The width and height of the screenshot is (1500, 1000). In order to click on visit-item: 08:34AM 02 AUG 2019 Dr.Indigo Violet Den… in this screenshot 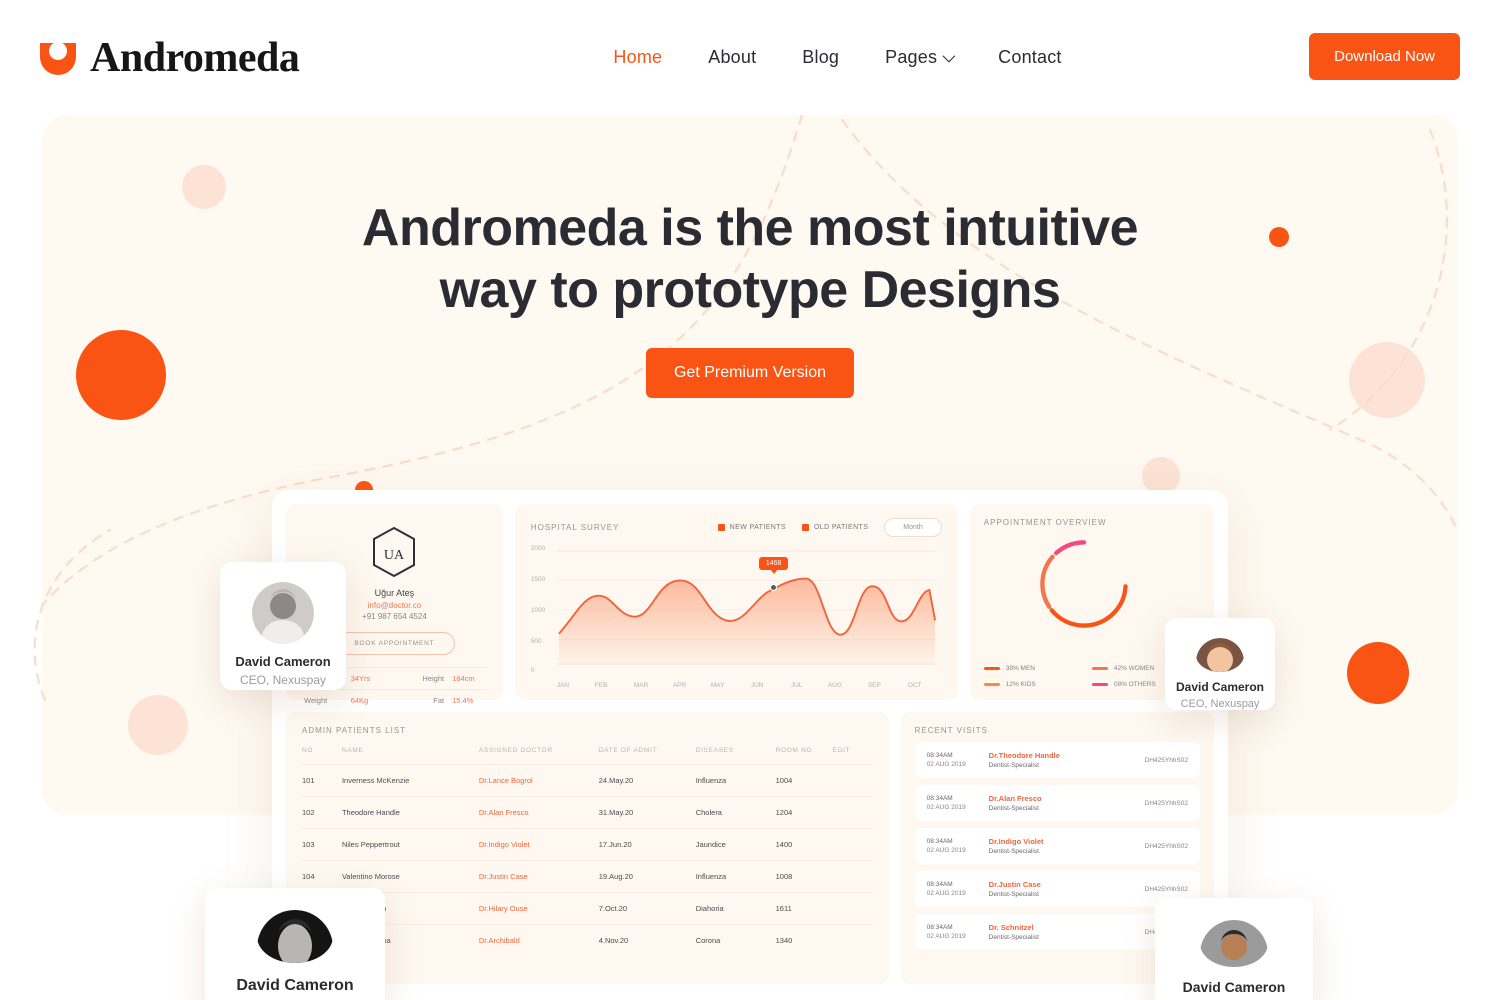, I will do `click(1057, 846)`.